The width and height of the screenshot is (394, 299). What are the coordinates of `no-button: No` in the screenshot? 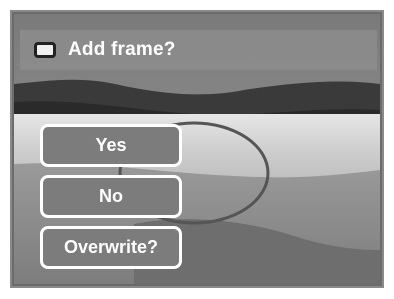 It's located at (111, 196).